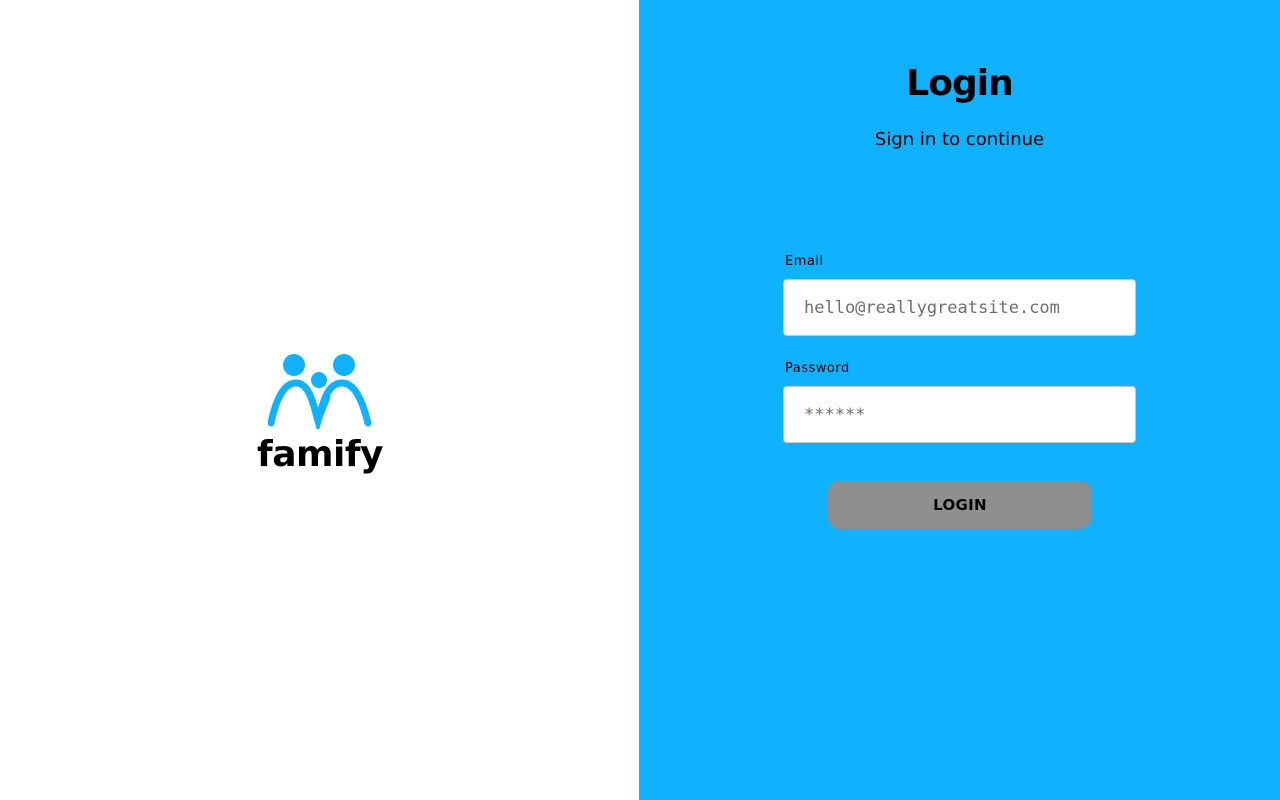 The image size is (1280, 800). Describe the element at coordinates (817, 368) in the screenshot. I see `password-label: Password` at that location.